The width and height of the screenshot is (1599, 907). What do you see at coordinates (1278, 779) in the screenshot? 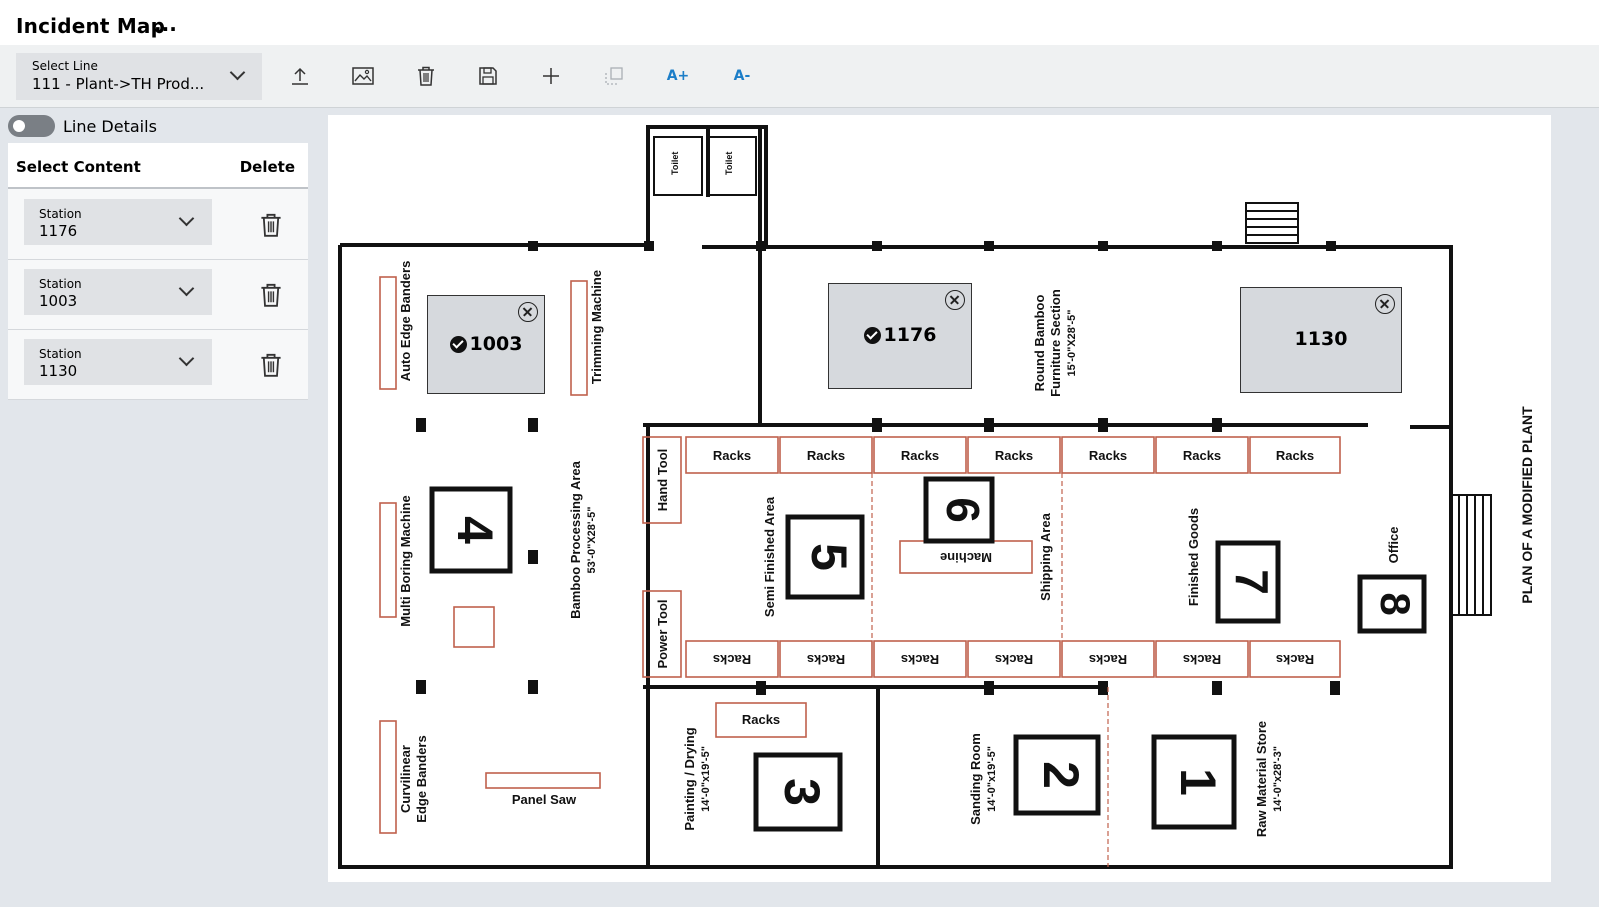
I see `raw-dimension-label: 14'-0"x28'-3"` at bounding box center [1278, 779].